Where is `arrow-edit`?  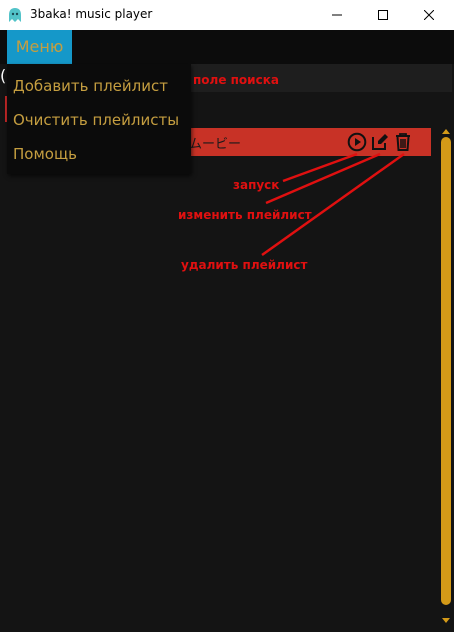 arrow-edit is located at coordinates (323, 178).